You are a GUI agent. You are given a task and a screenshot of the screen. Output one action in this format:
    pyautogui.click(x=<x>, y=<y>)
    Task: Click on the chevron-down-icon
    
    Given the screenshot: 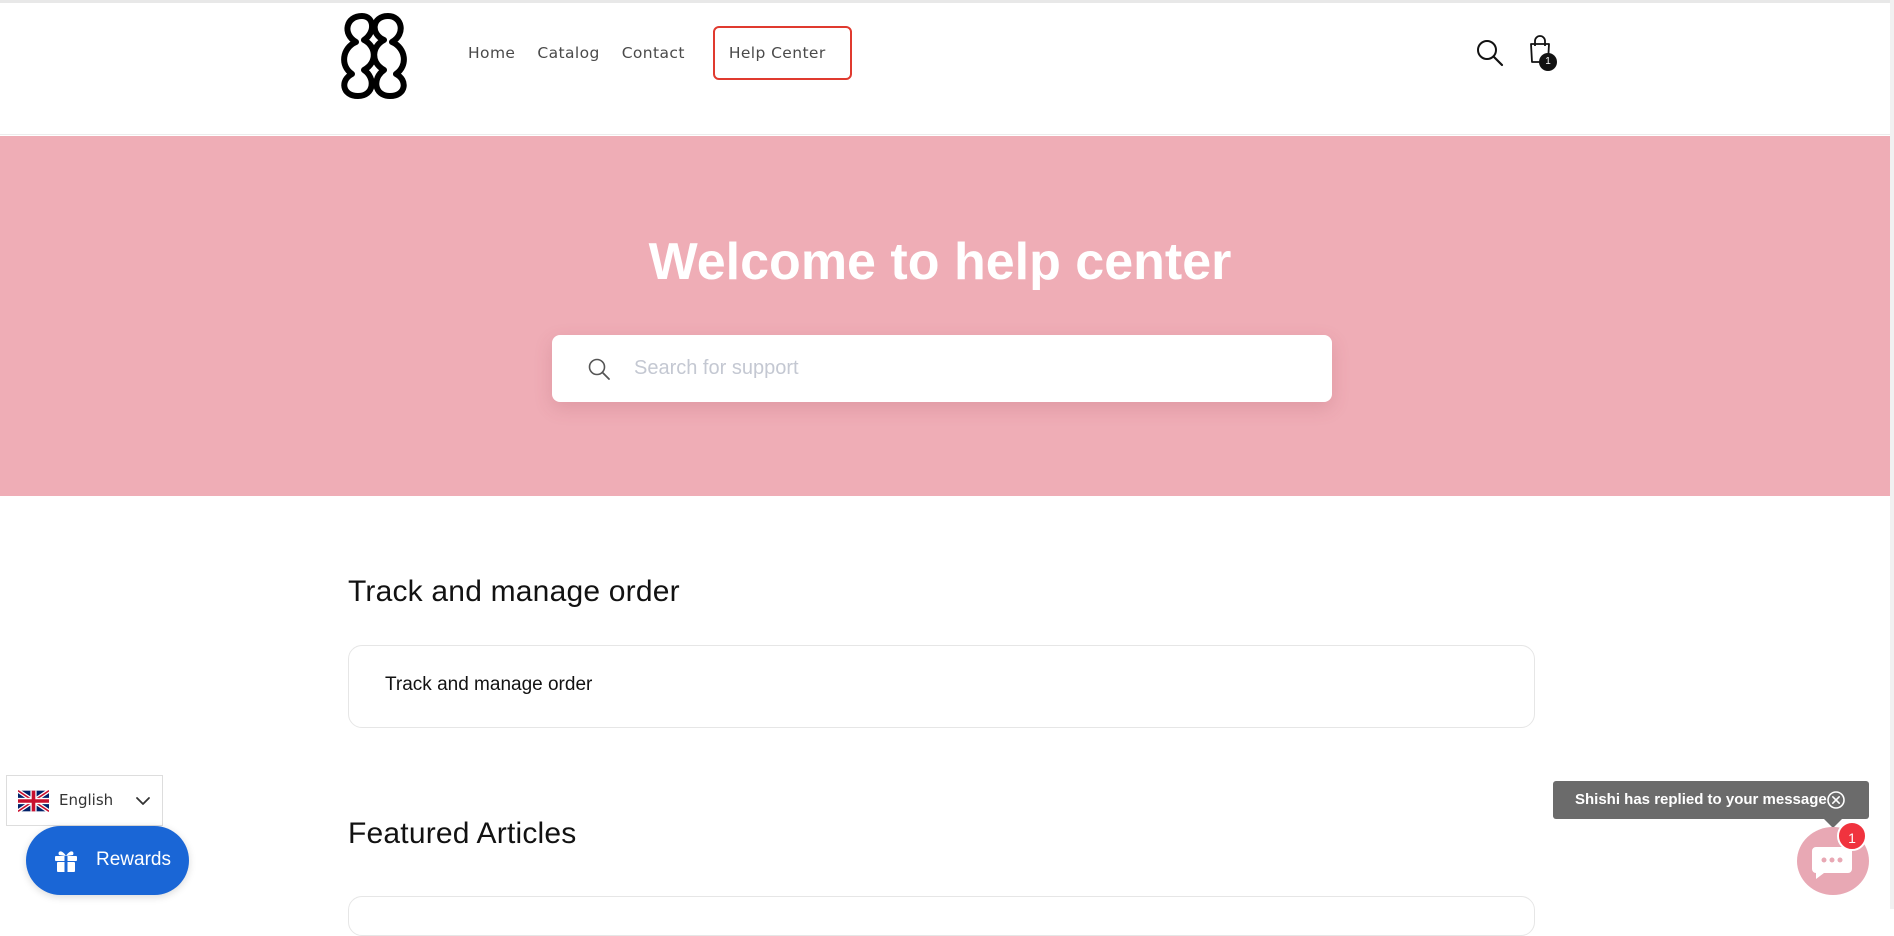 What is the action you would take?
    pyautogui.click(x=143, y=801)
    